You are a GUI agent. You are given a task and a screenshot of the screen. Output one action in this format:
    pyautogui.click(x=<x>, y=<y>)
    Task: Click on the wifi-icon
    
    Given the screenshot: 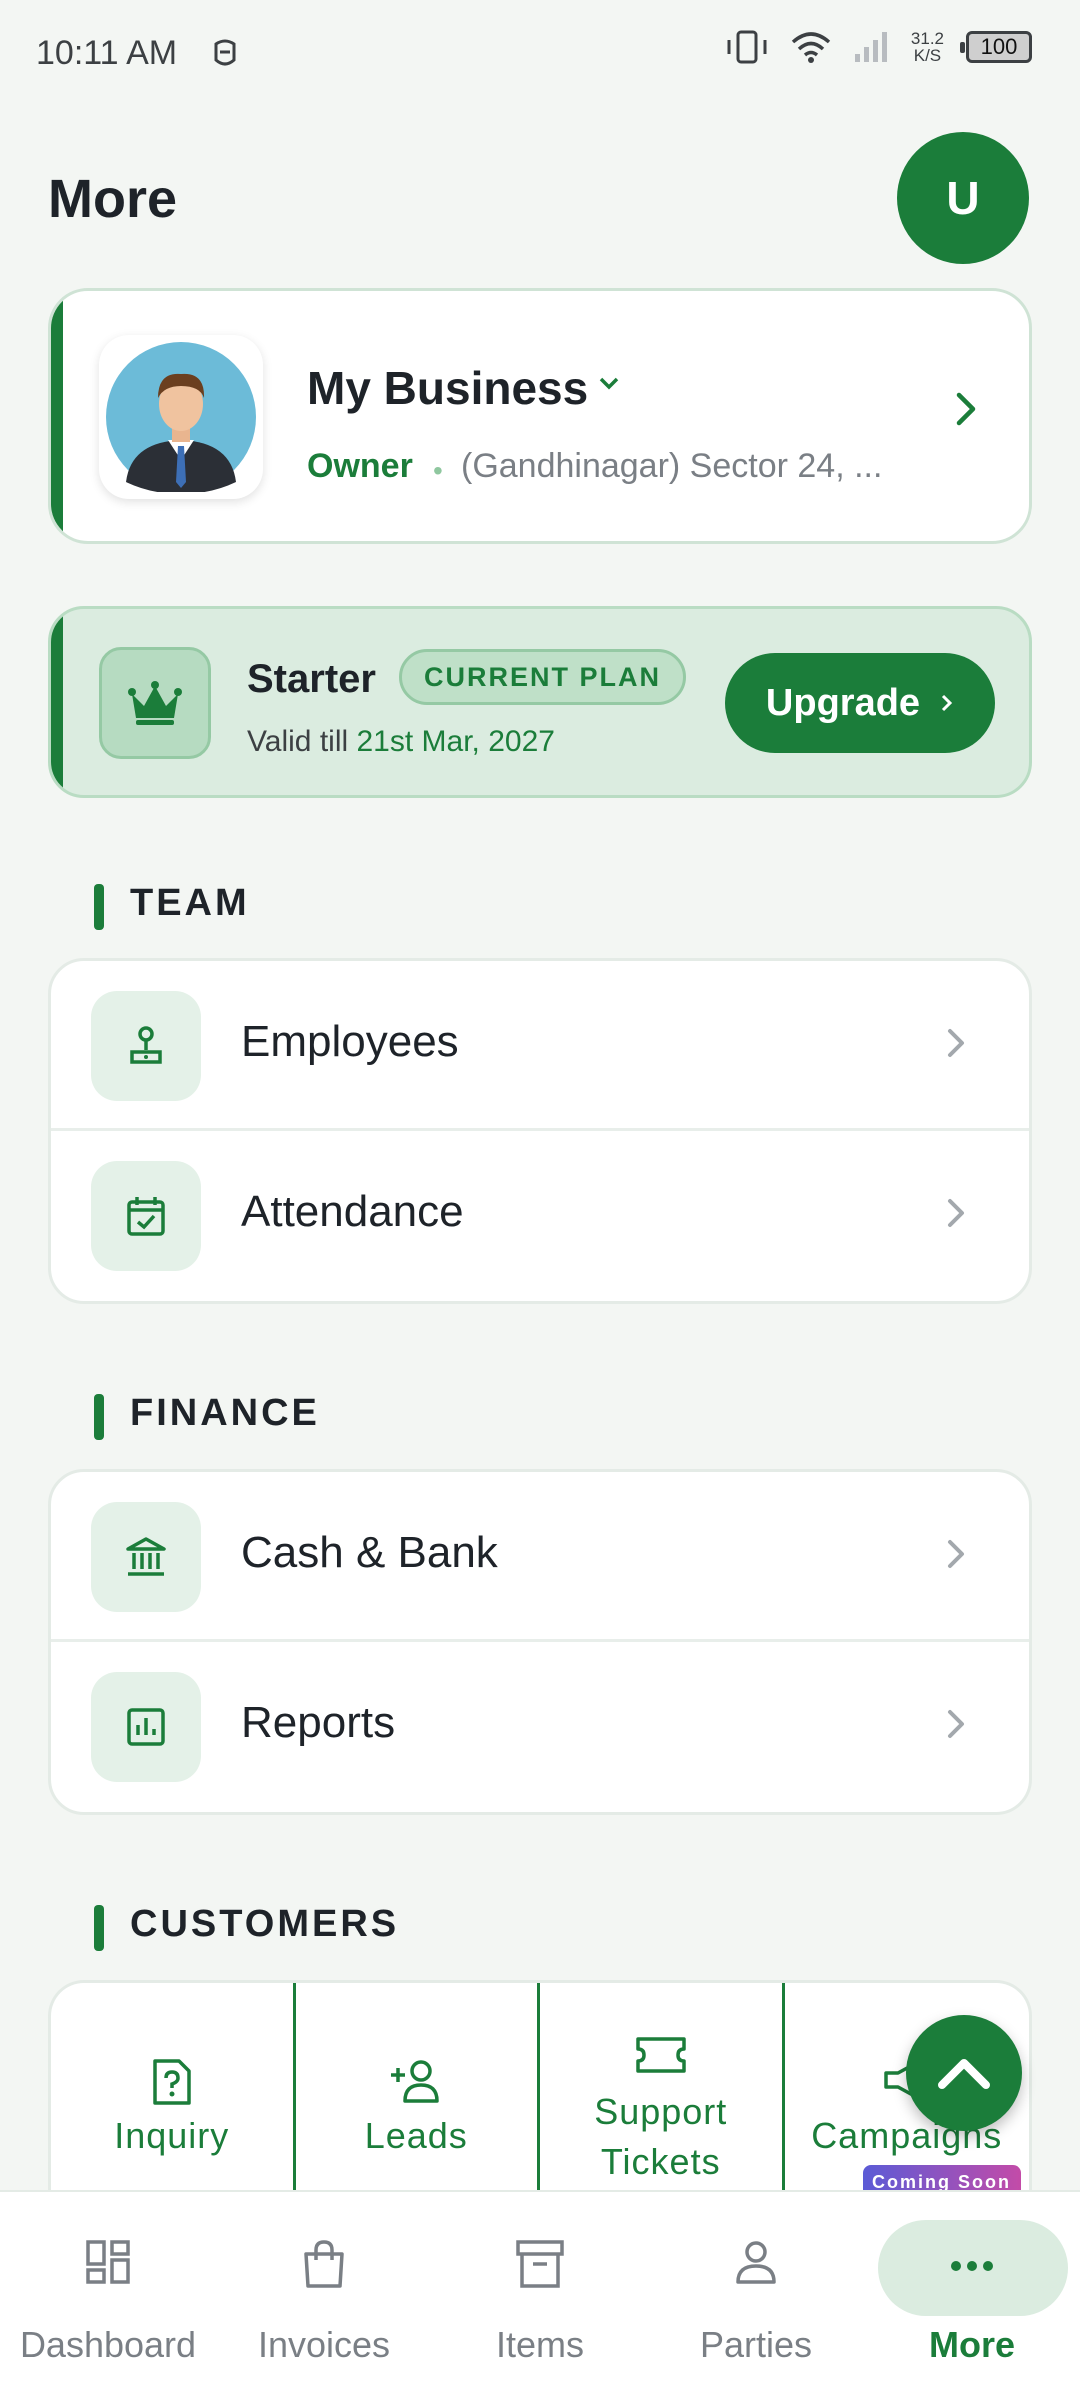 What is the action you would take?
    pyautogui.click(x=811, y=47)
    